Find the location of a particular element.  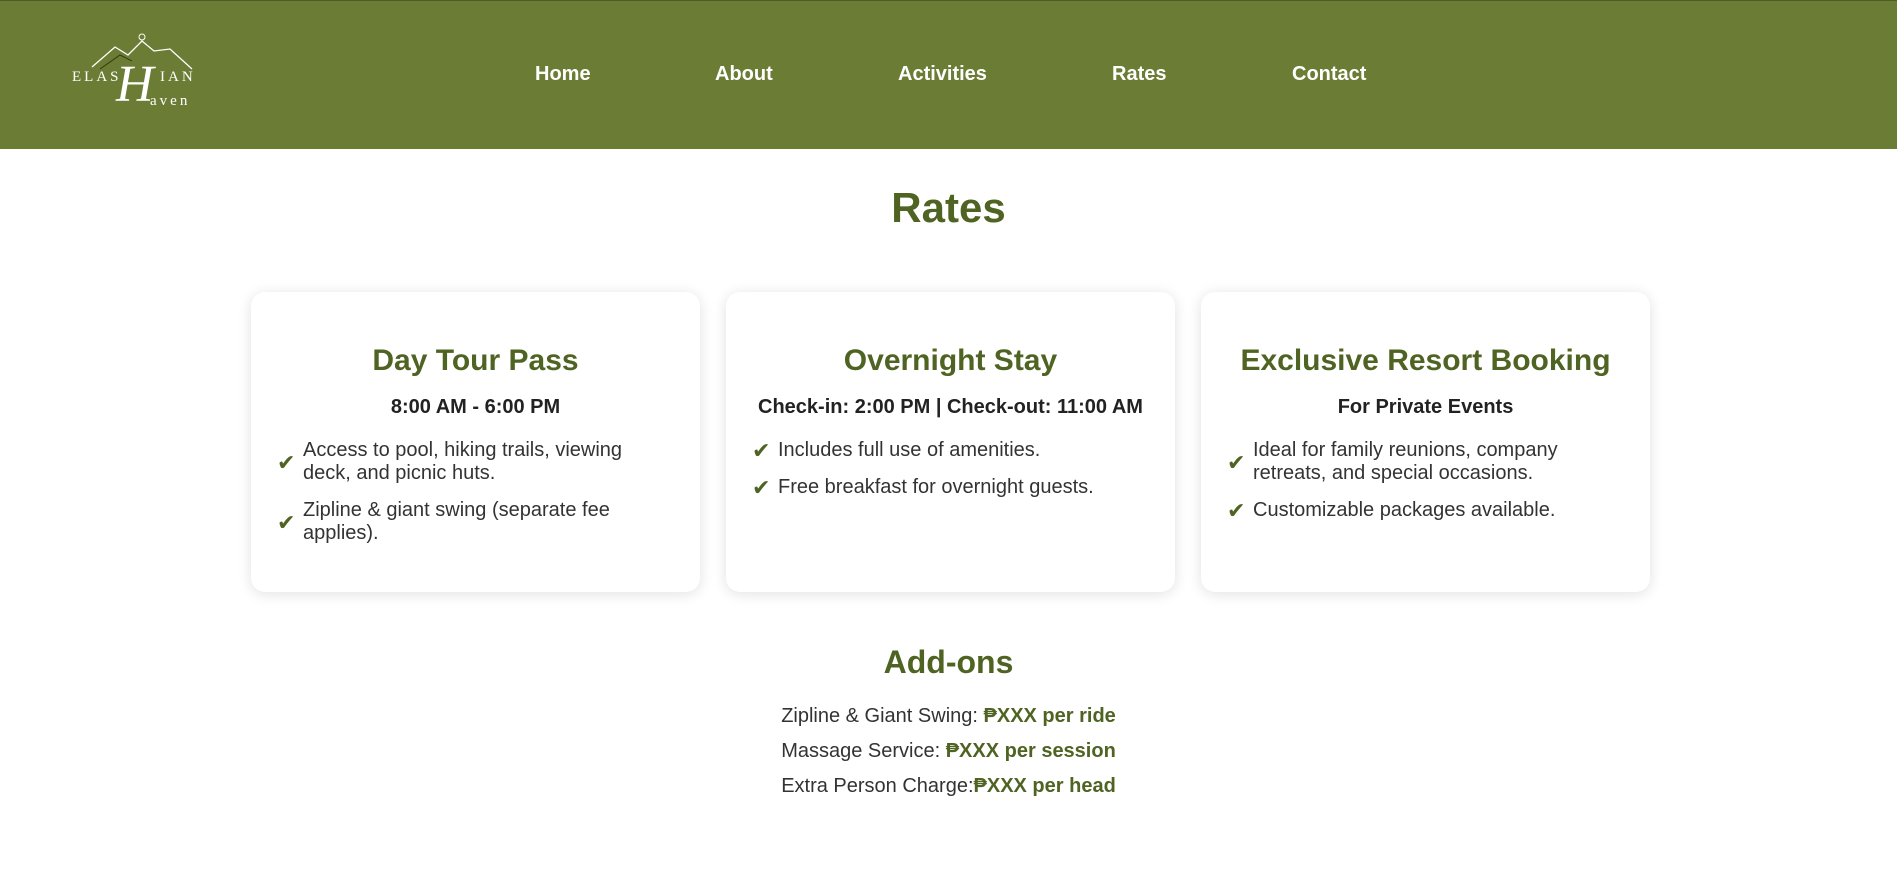

logo-text-right: IAN is located at coordinates (178, 77).